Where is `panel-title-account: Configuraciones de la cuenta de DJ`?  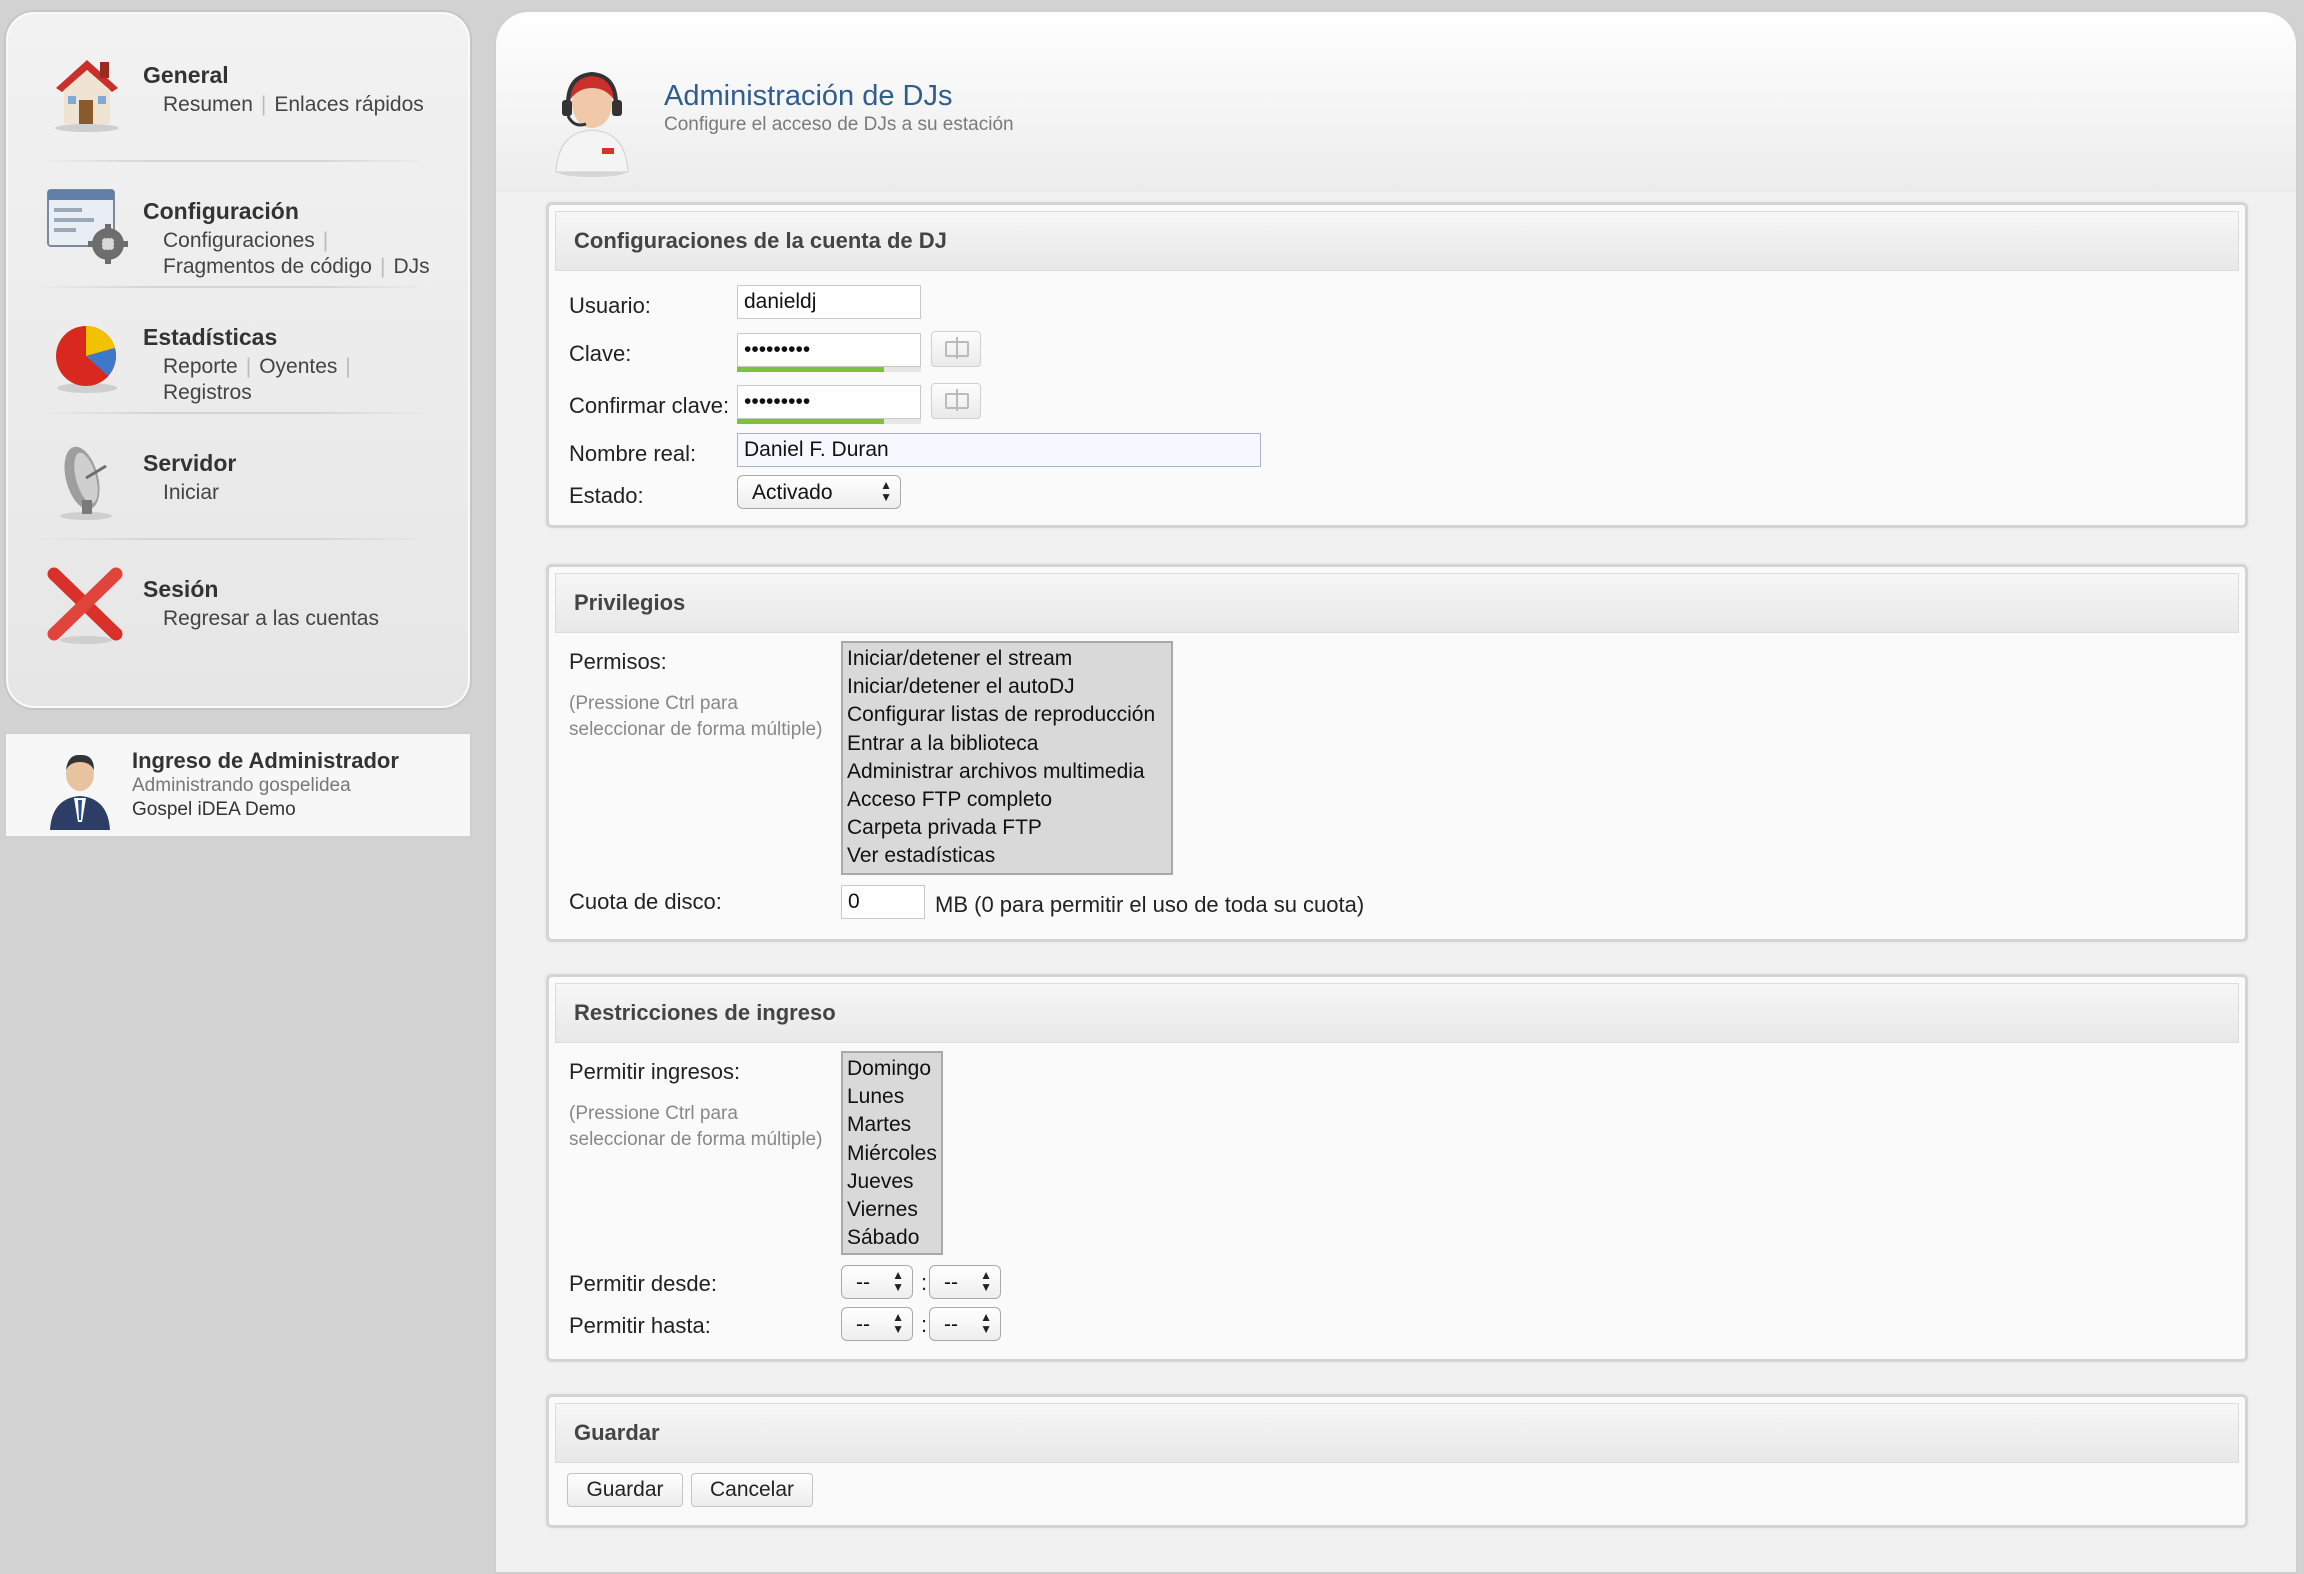
panel-title-account: Configuraciones de la cuenta de DJ is located at coordinates (760, 240).